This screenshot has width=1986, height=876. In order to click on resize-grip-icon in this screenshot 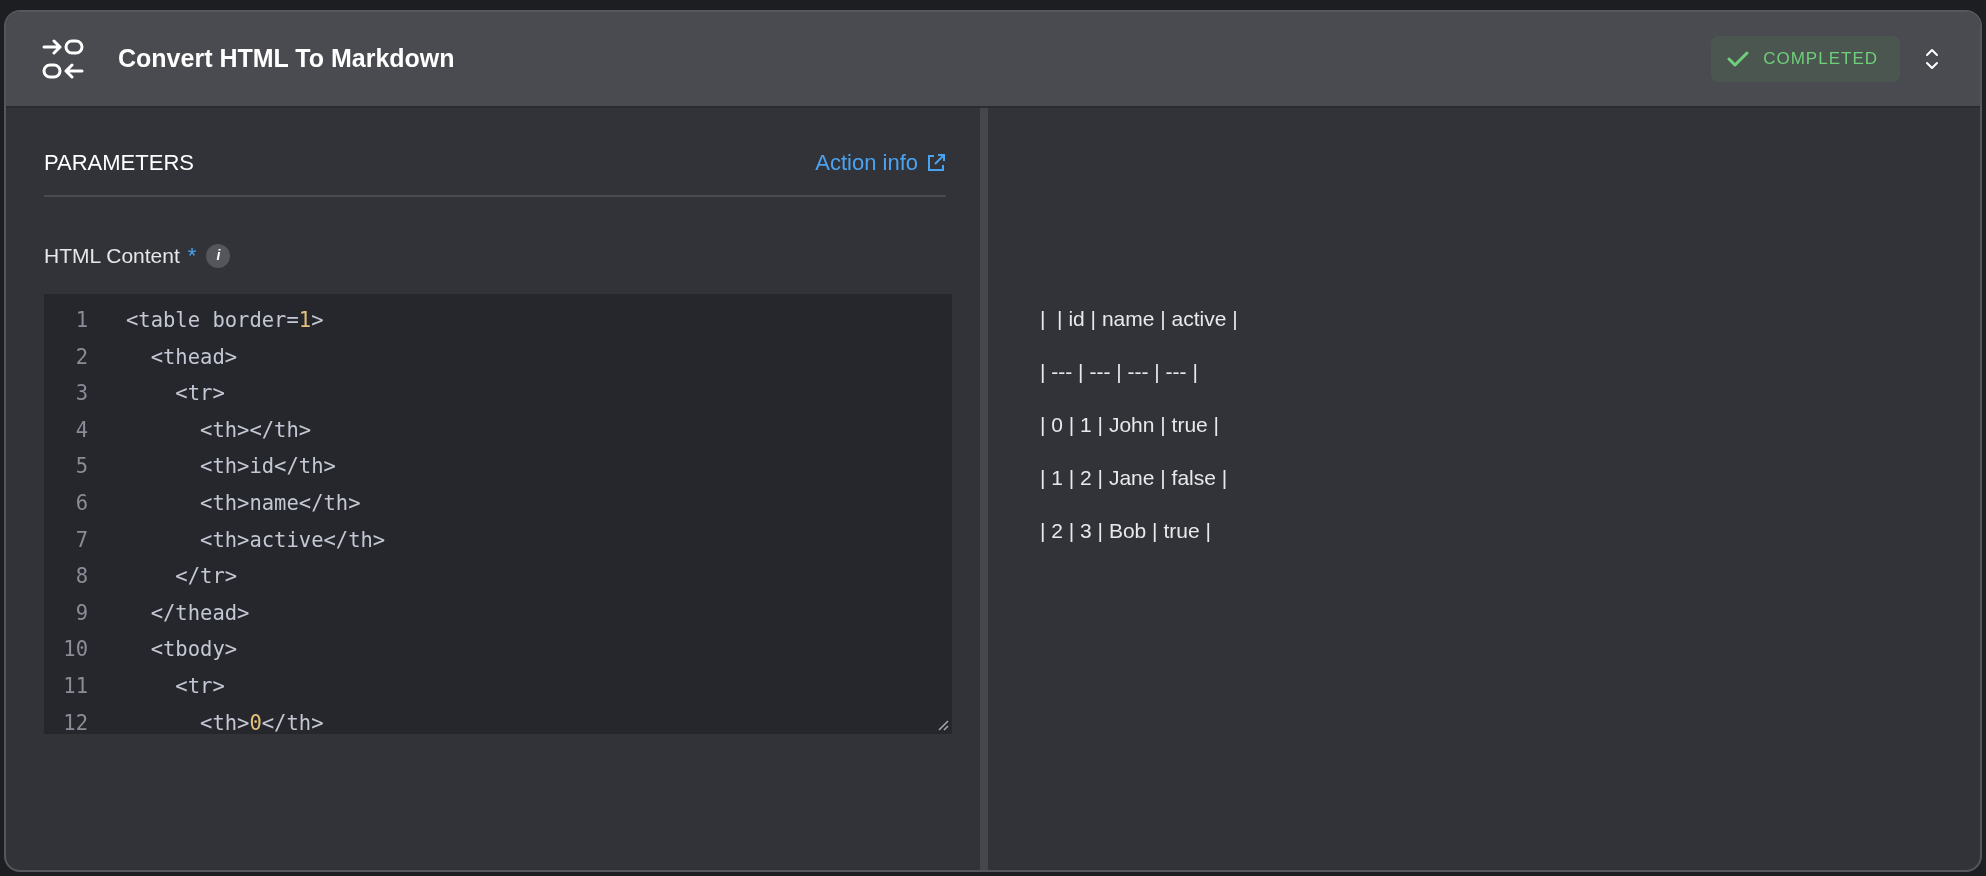, I will do `click(943, 725)`.